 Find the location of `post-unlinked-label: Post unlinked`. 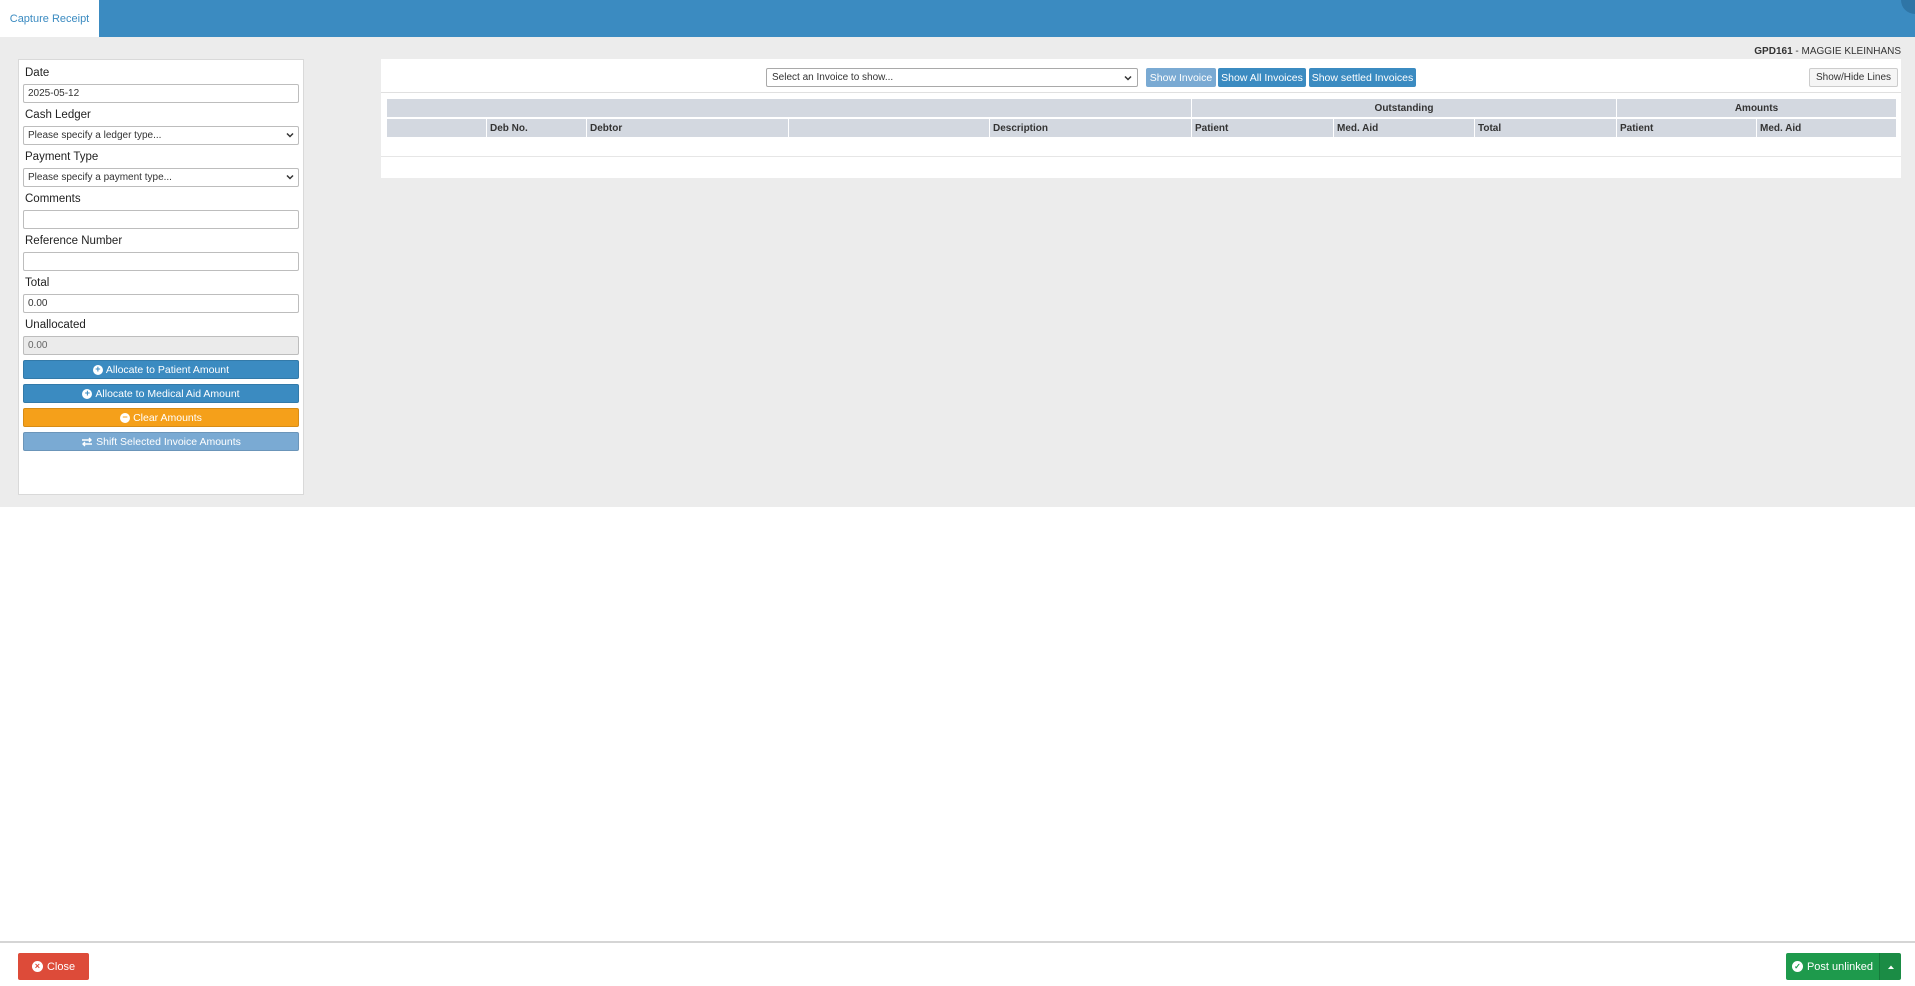

post-unlinked-label: Post unlinked is located at coordinates (1840, 966).